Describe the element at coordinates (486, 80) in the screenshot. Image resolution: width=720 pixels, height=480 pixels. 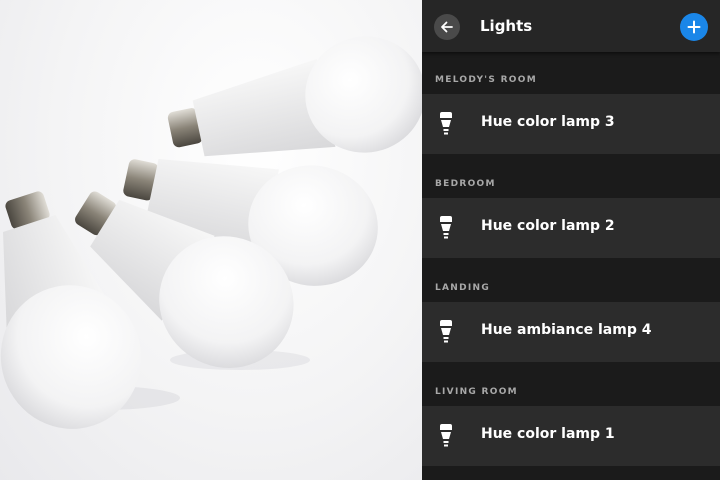
I see `room-name: MELODY'S ROOM` at that location.